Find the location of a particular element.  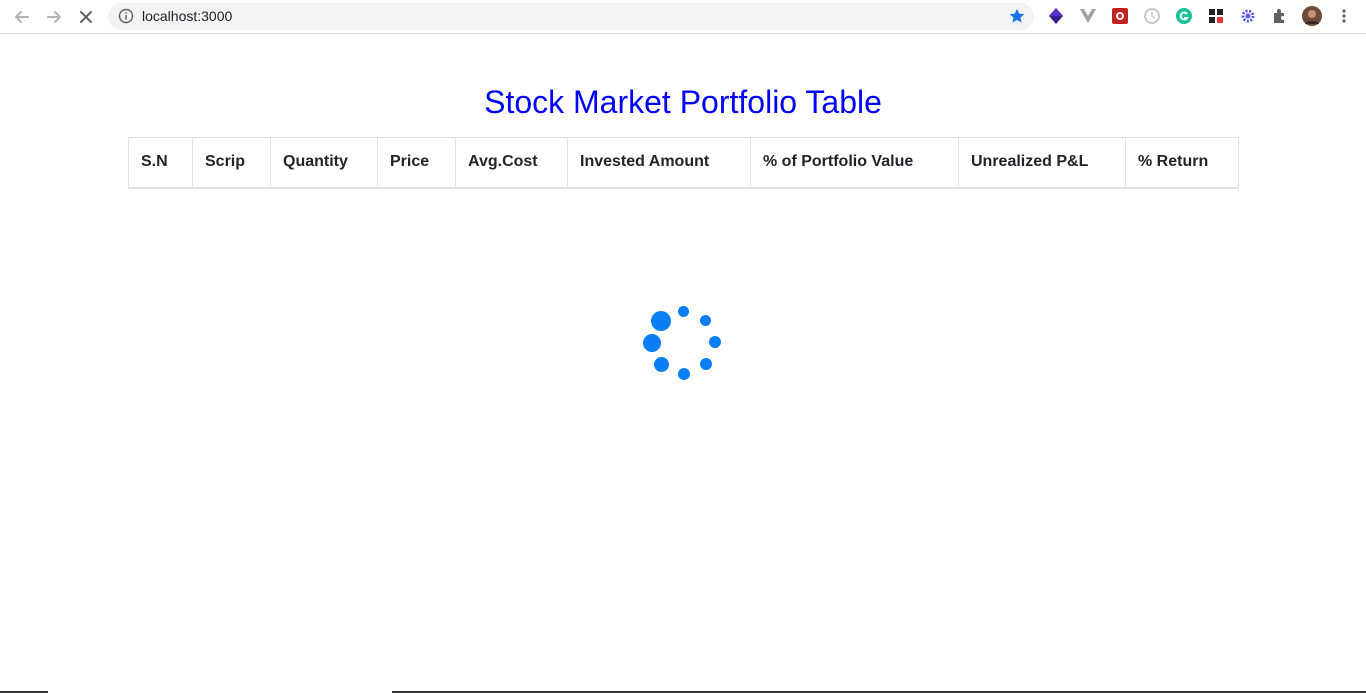

grammarly-icon is located at coordinates (1184, 16).